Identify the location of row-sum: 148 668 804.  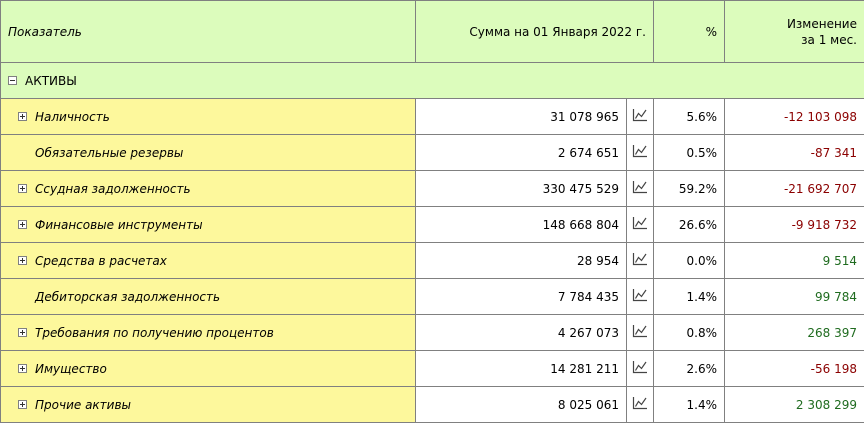
(581, 225).